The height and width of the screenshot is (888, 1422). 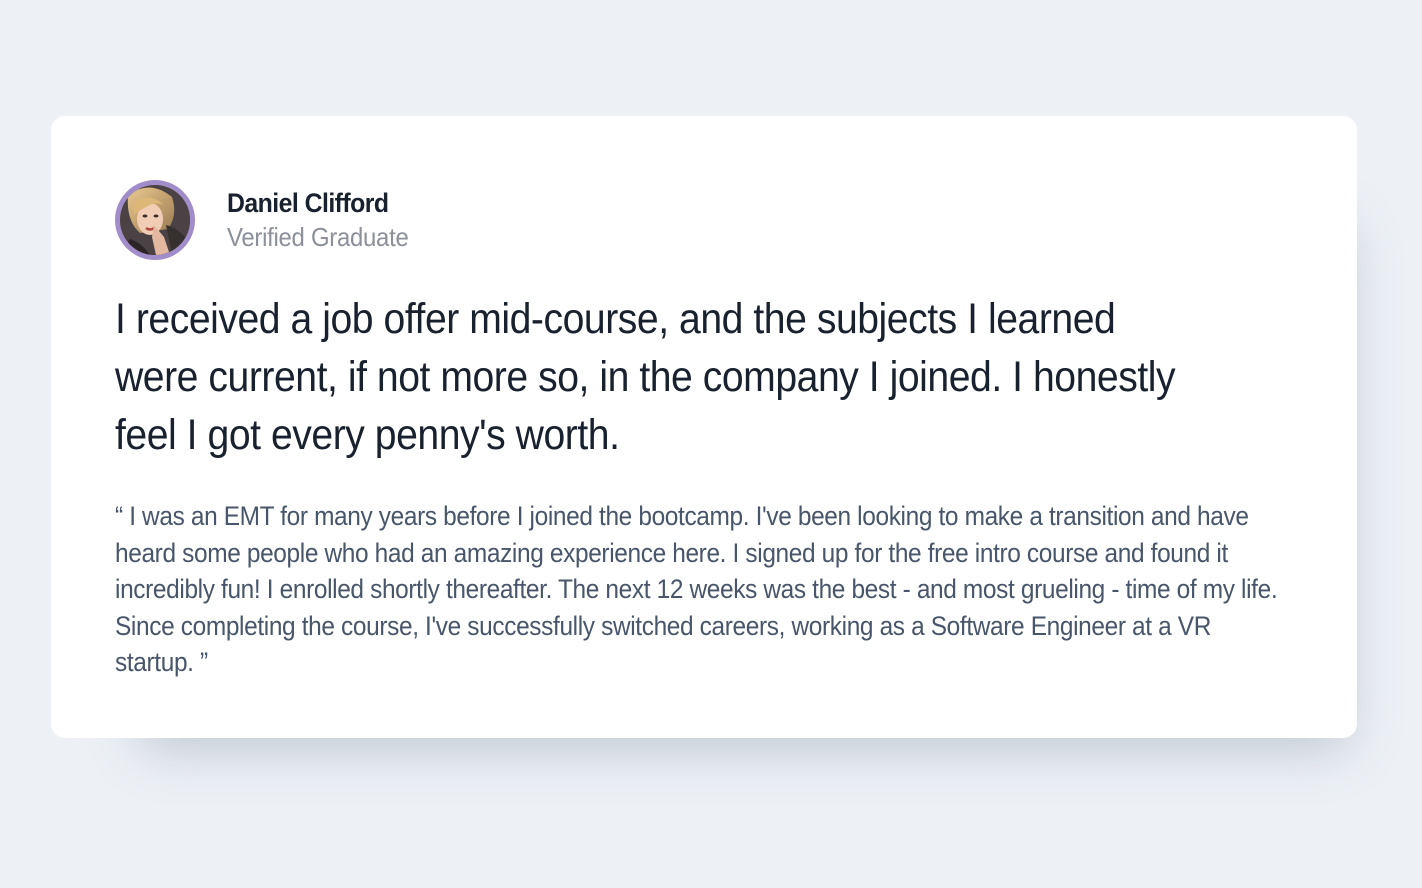 I want to click on author-role: Verified Graduate, so click(x=318, y=237).